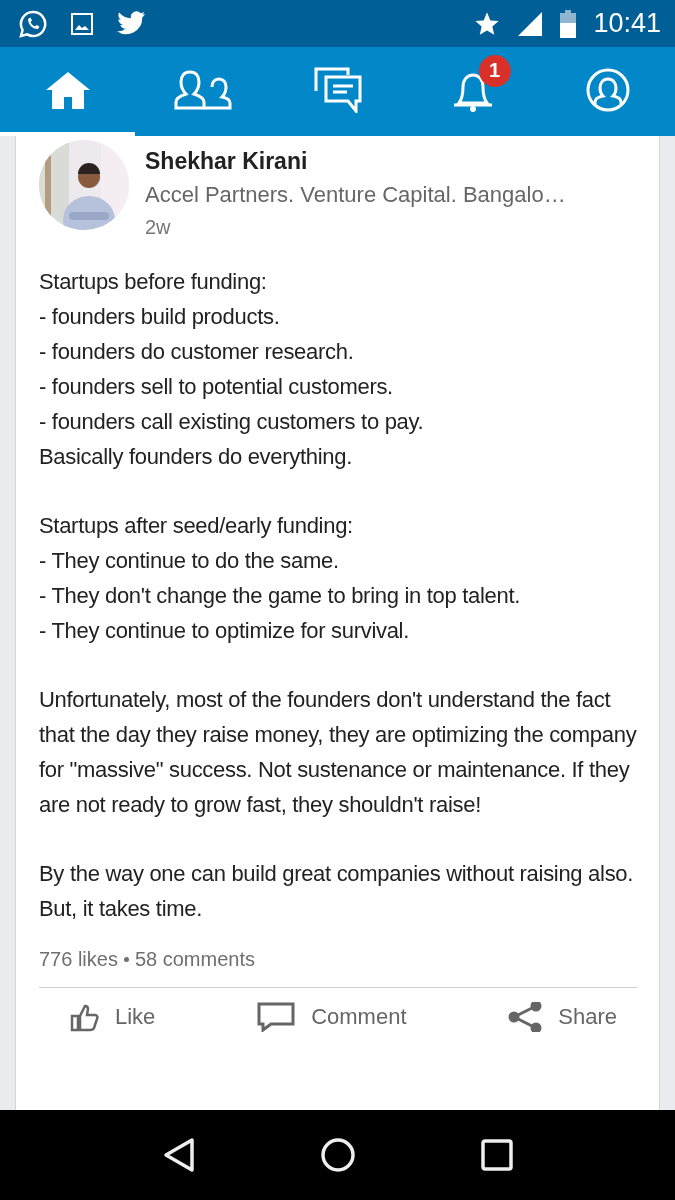 Image resolution: width=675 pixels, height=1200 pixels. I want to click on action-button: Like, so click(112, 1017).